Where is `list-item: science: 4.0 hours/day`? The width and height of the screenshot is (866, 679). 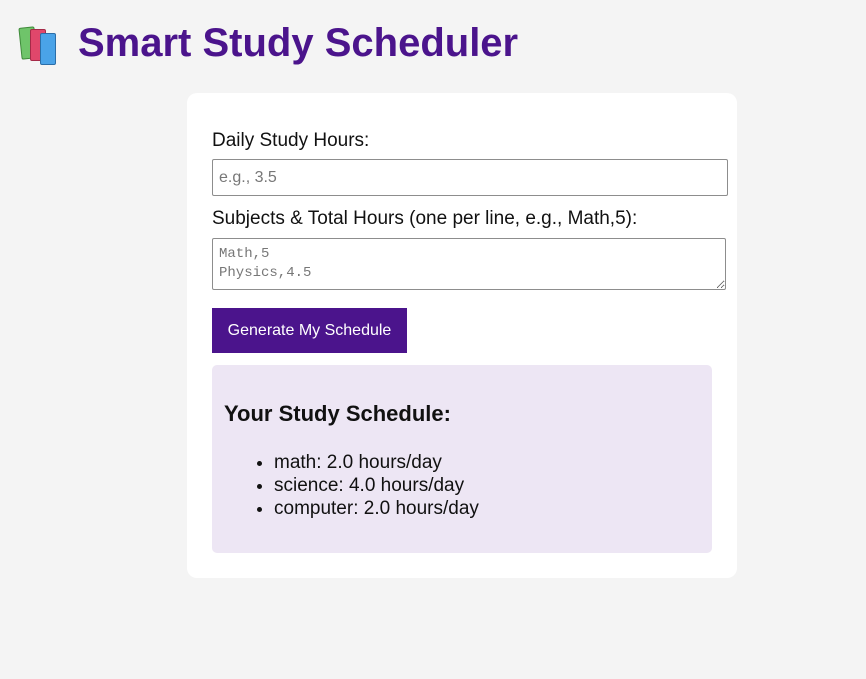
list-item: science: 4.0 hours/day is located at coordinates (376, 485).